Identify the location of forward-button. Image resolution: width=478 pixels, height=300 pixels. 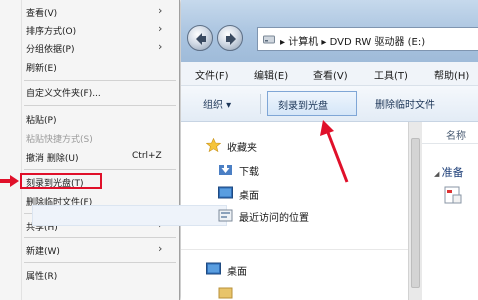
(230, 38).